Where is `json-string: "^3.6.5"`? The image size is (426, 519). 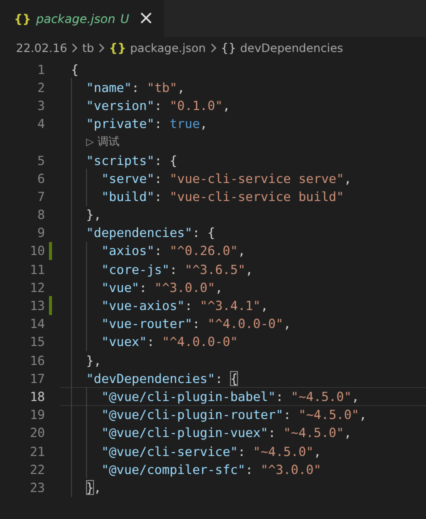
json-string: "^3.6.5" is located at coordinates (215, 269).